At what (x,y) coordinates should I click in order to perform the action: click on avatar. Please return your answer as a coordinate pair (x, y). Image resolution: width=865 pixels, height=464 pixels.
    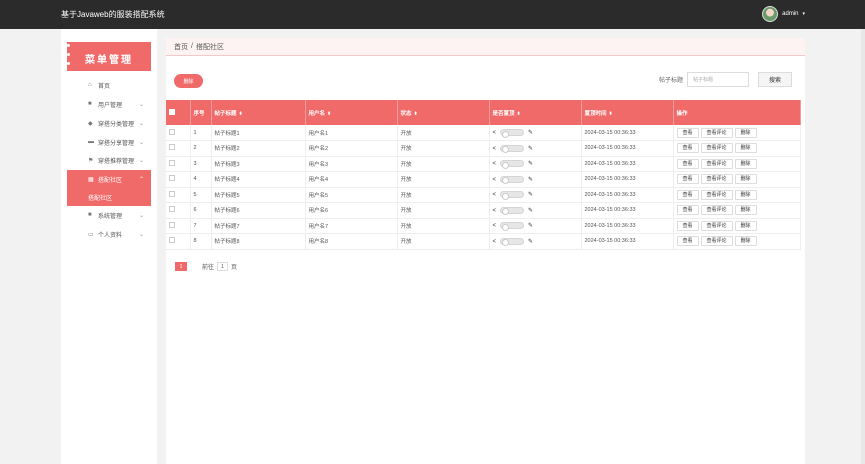
    Looking at the image, I should click on (770, 14).